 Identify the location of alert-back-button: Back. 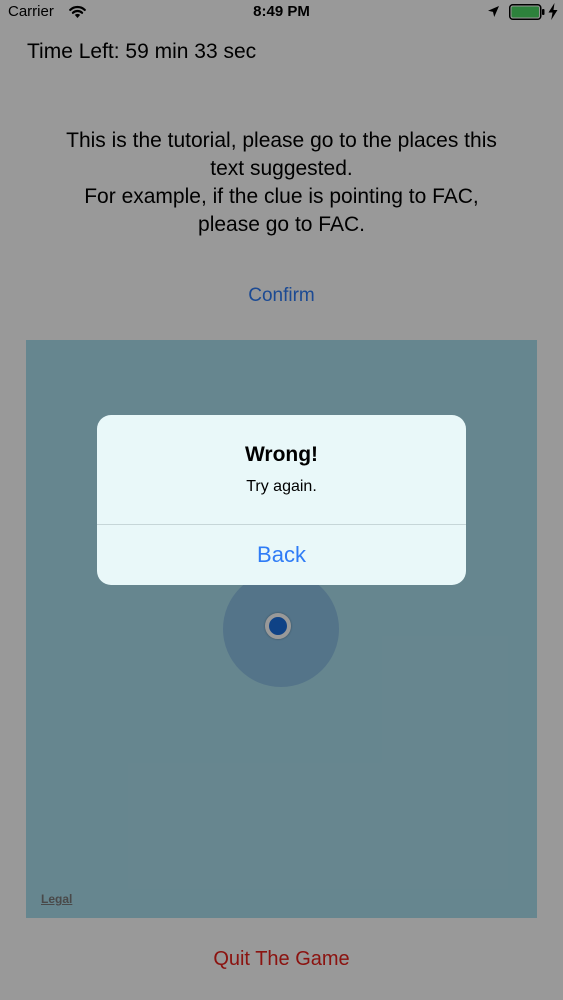
(281, 555).